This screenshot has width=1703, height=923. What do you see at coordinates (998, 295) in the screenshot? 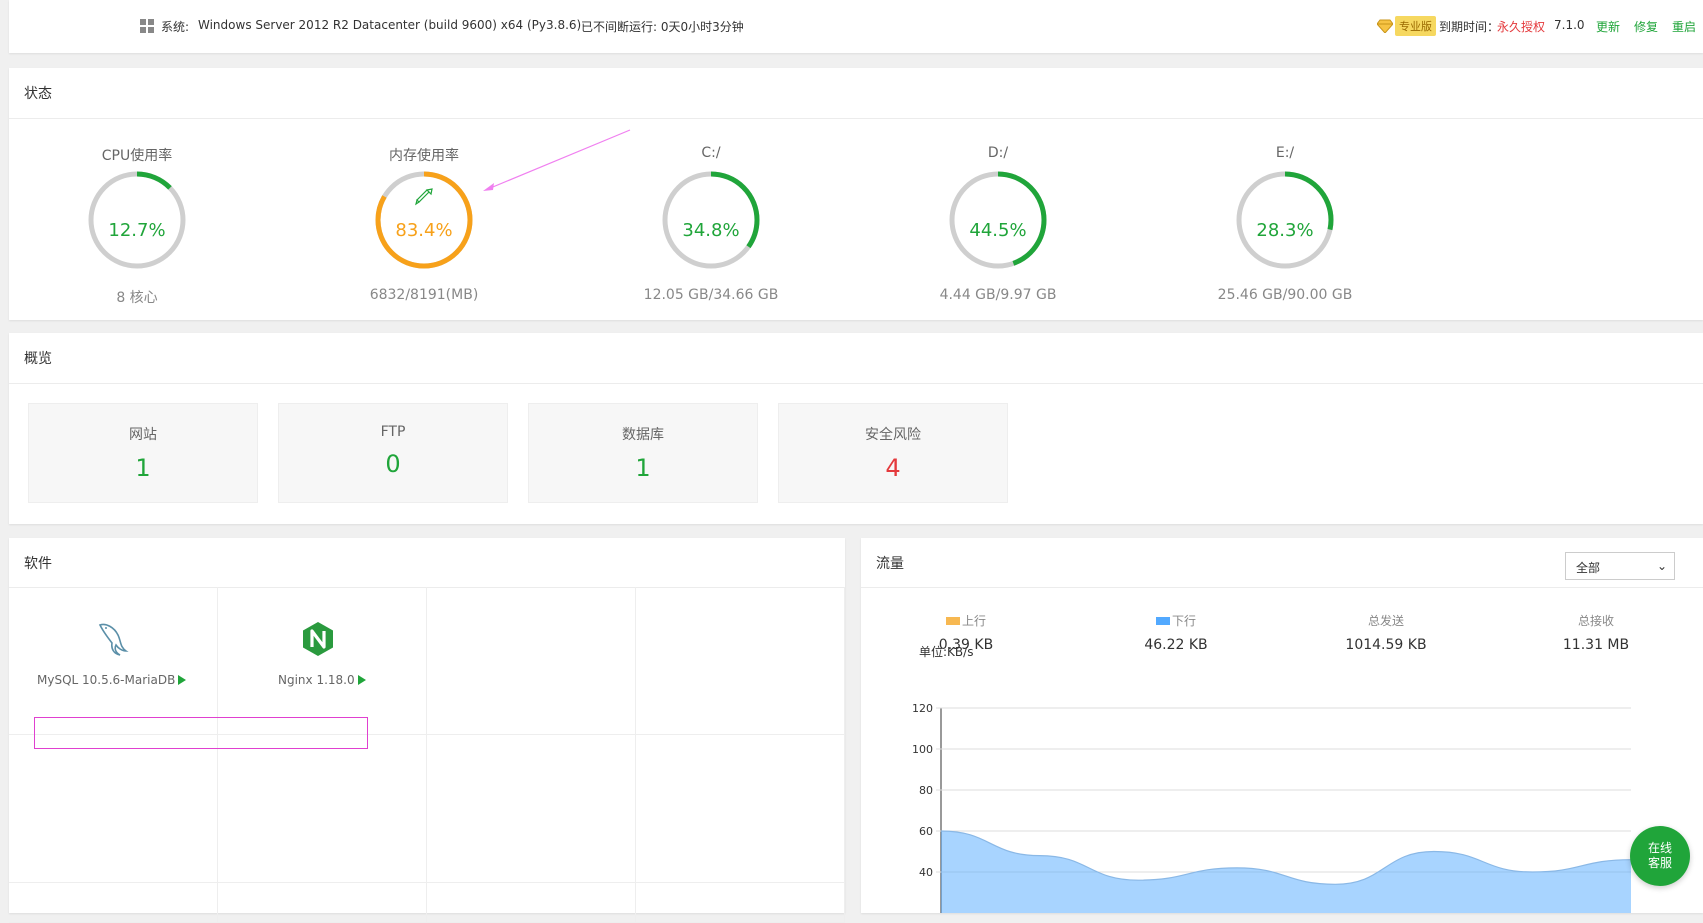
I see `gauge-subtext: 4.44 GB/9.97 GB` at bounding box center [998, 295].